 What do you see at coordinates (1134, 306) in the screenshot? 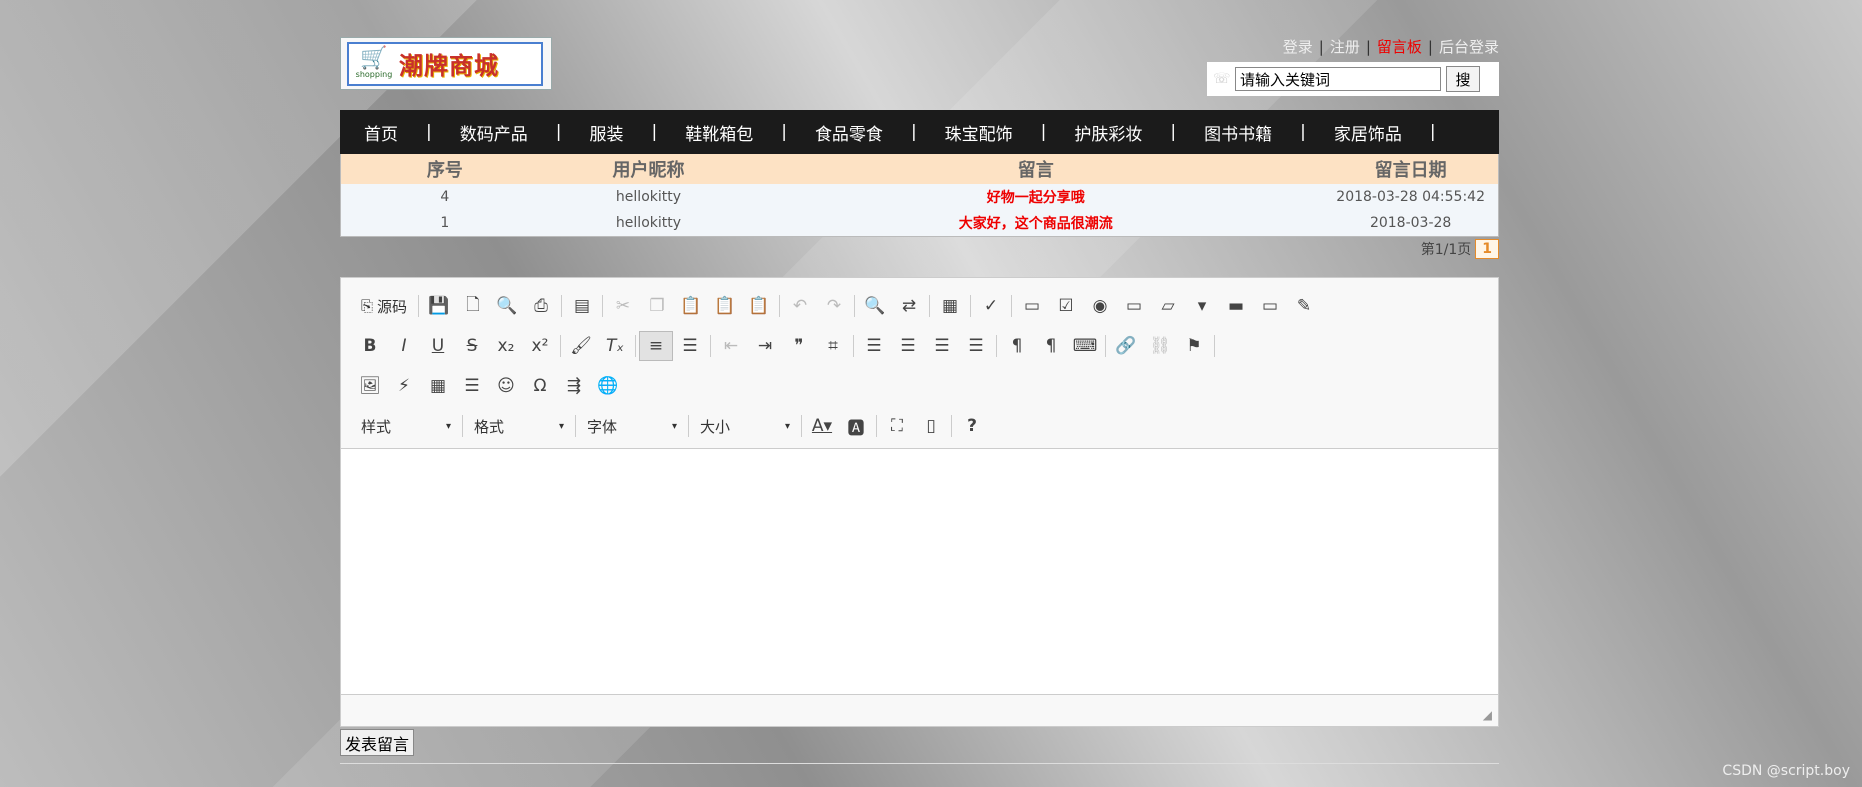
I see `textfield-icon: ▭` at bounding box center [1134, 306].